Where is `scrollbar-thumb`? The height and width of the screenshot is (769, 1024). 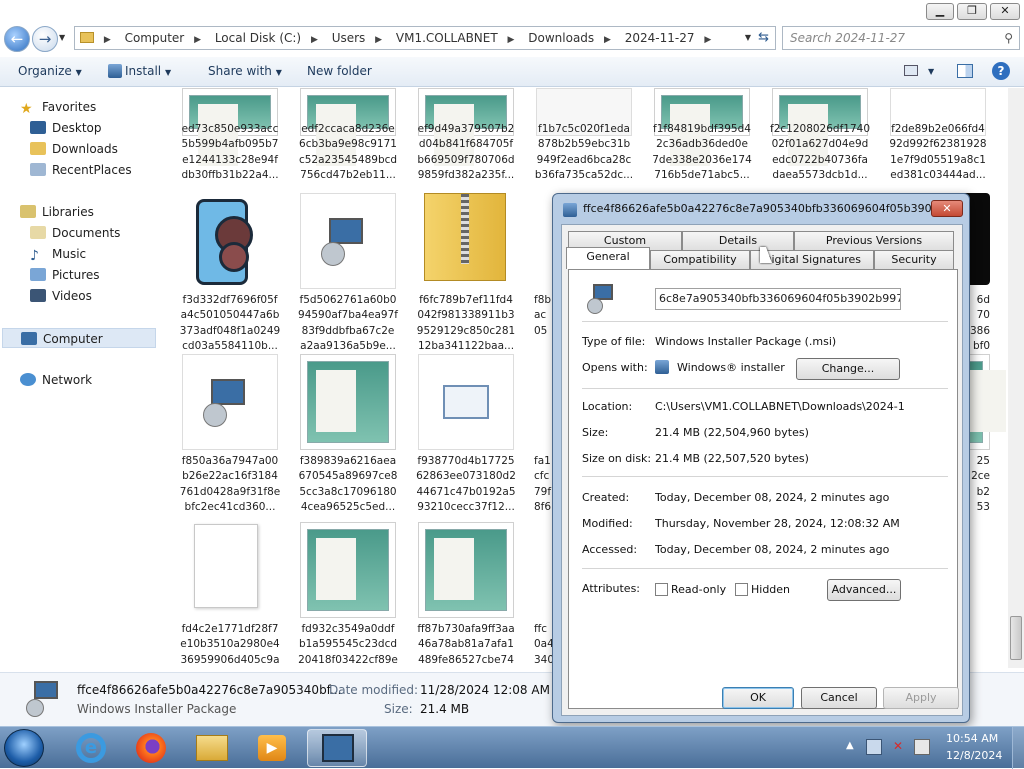 scrollbar-thumb is located at coordinates (1016, 638).